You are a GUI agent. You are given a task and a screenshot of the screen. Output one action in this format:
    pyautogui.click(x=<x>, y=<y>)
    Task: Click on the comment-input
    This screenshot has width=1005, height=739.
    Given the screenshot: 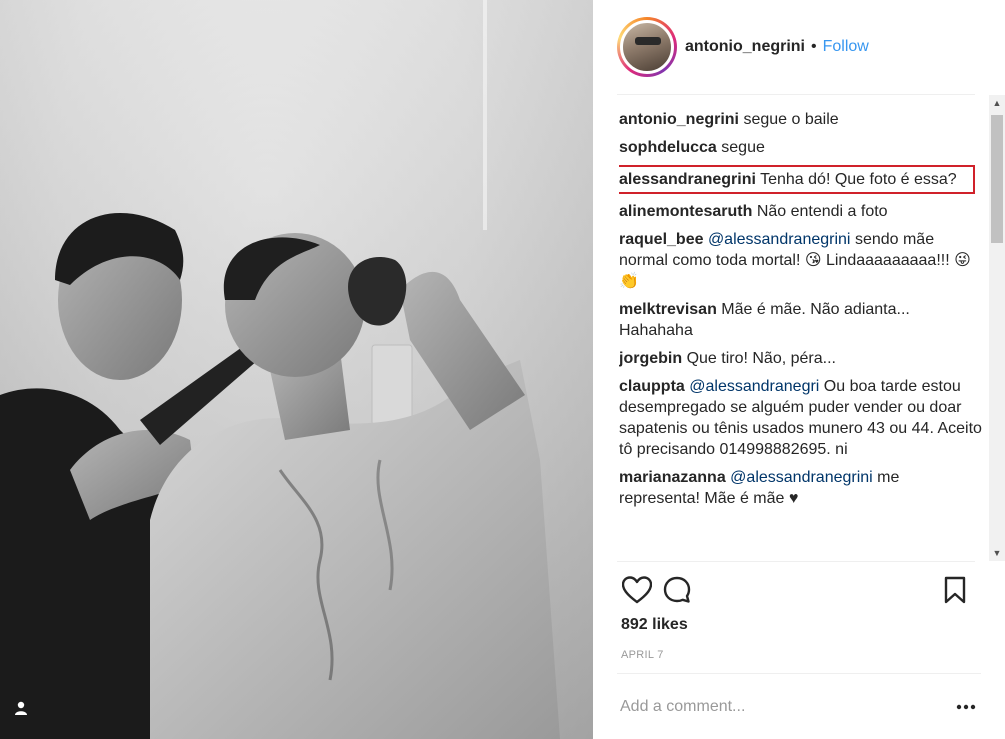 What is the action you would take?
    pyautogui.click(x=784, y=706)
    